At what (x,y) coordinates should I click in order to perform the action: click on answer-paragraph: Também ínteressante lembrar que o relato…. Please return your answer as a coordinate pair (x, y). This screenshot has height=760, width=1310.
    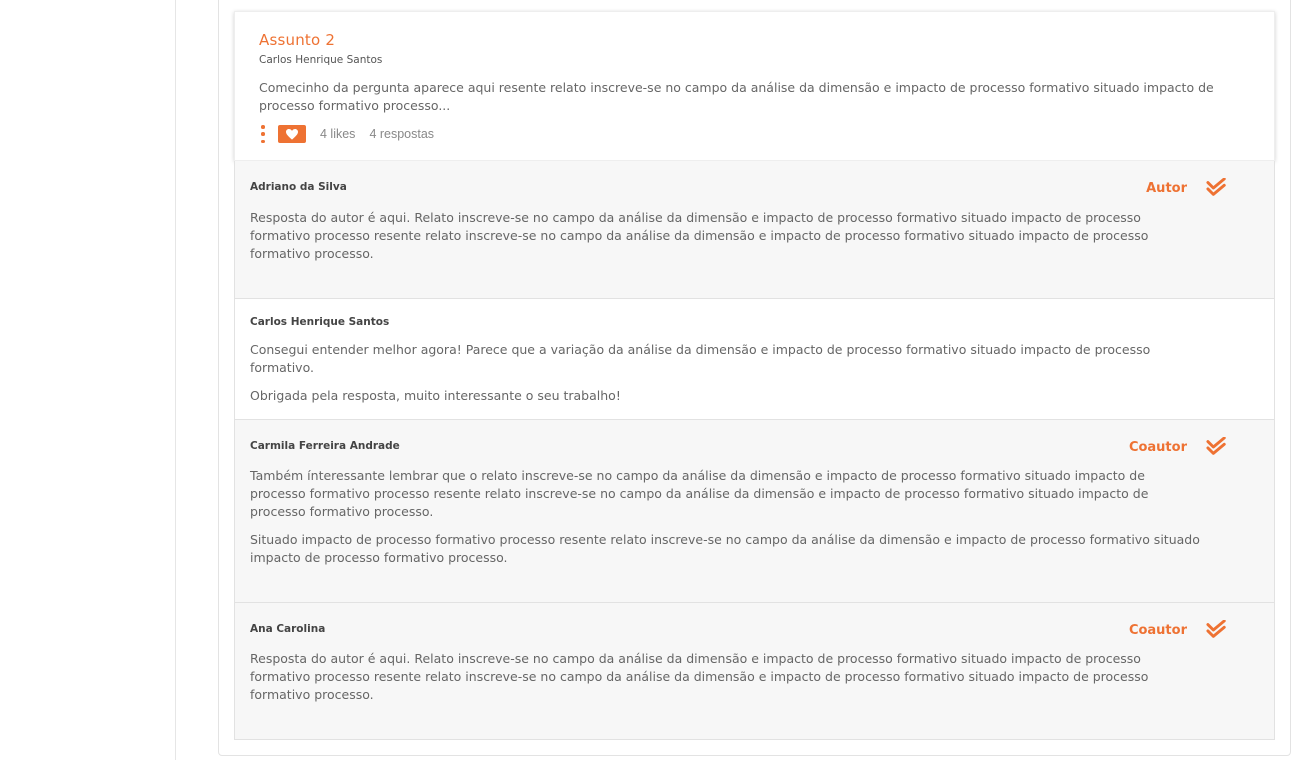
    Looking at the image, I should click on (699, 493).